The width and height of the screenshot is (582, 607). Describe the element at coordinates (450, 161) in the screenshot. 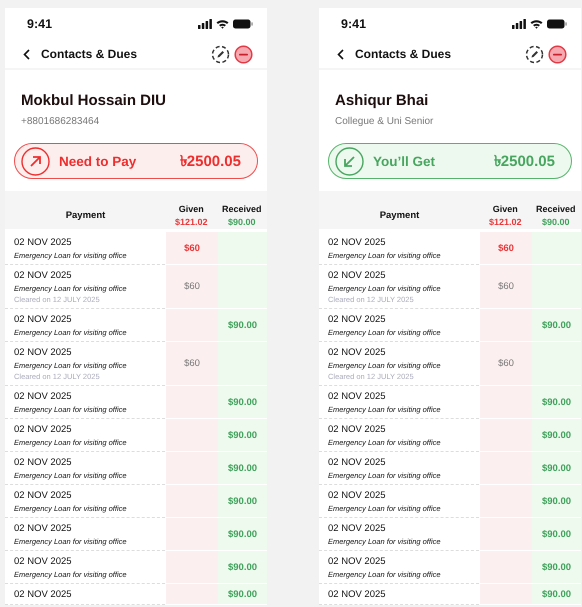

I see `balance-card: You’ll Get ৳2500.05` at that location.